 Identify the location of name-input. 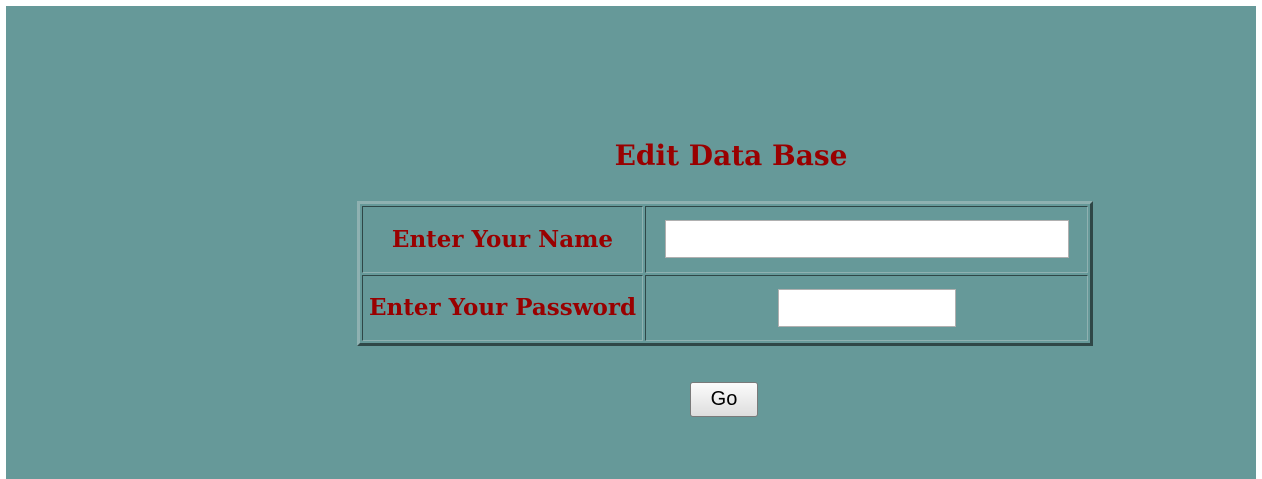
(866, 239).